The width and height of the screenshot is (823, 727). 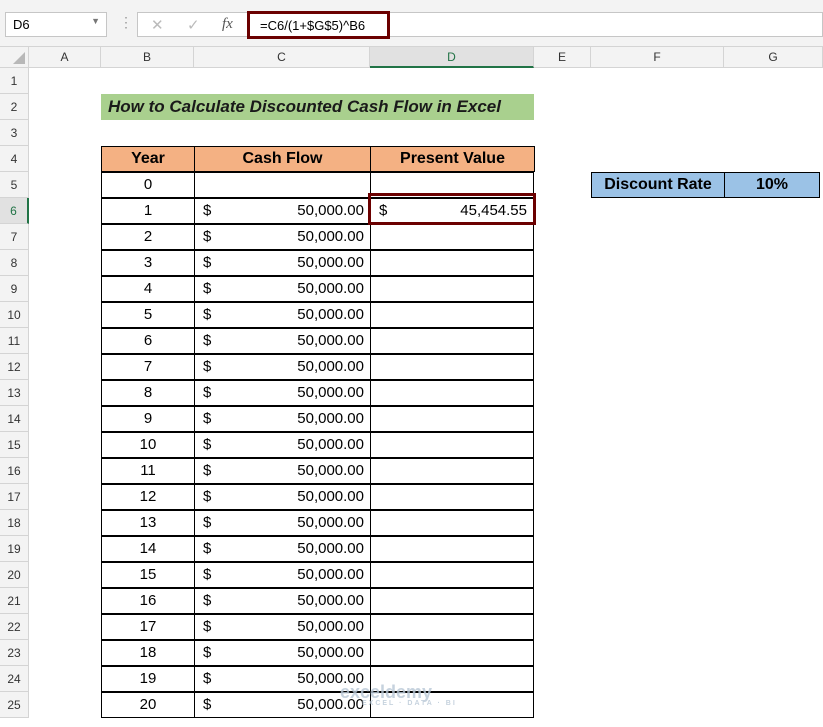 I want to click on column-header-e: E, so click(x=562, y=57).